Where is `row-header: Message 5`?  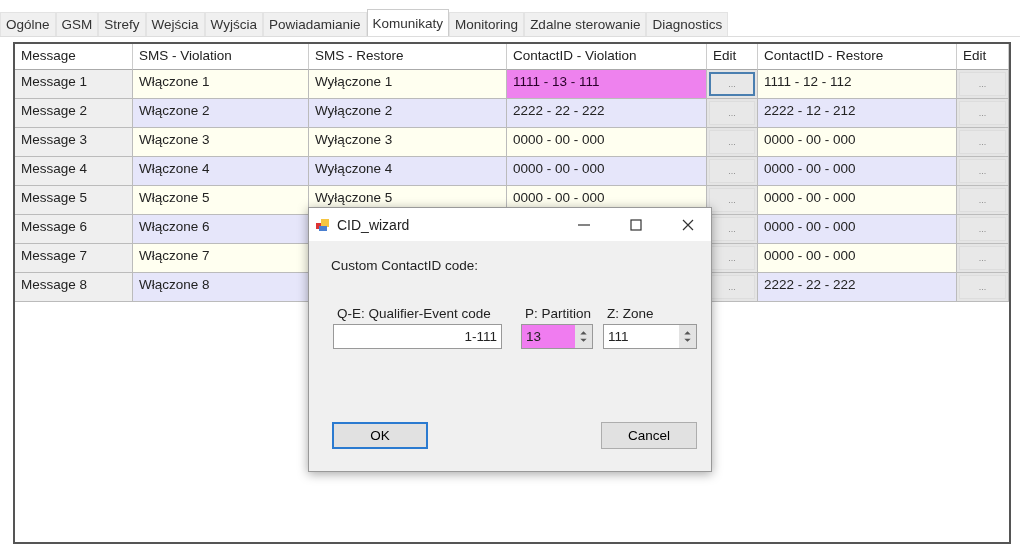 row-header: Message 5 is located at coordinates (74, 200).